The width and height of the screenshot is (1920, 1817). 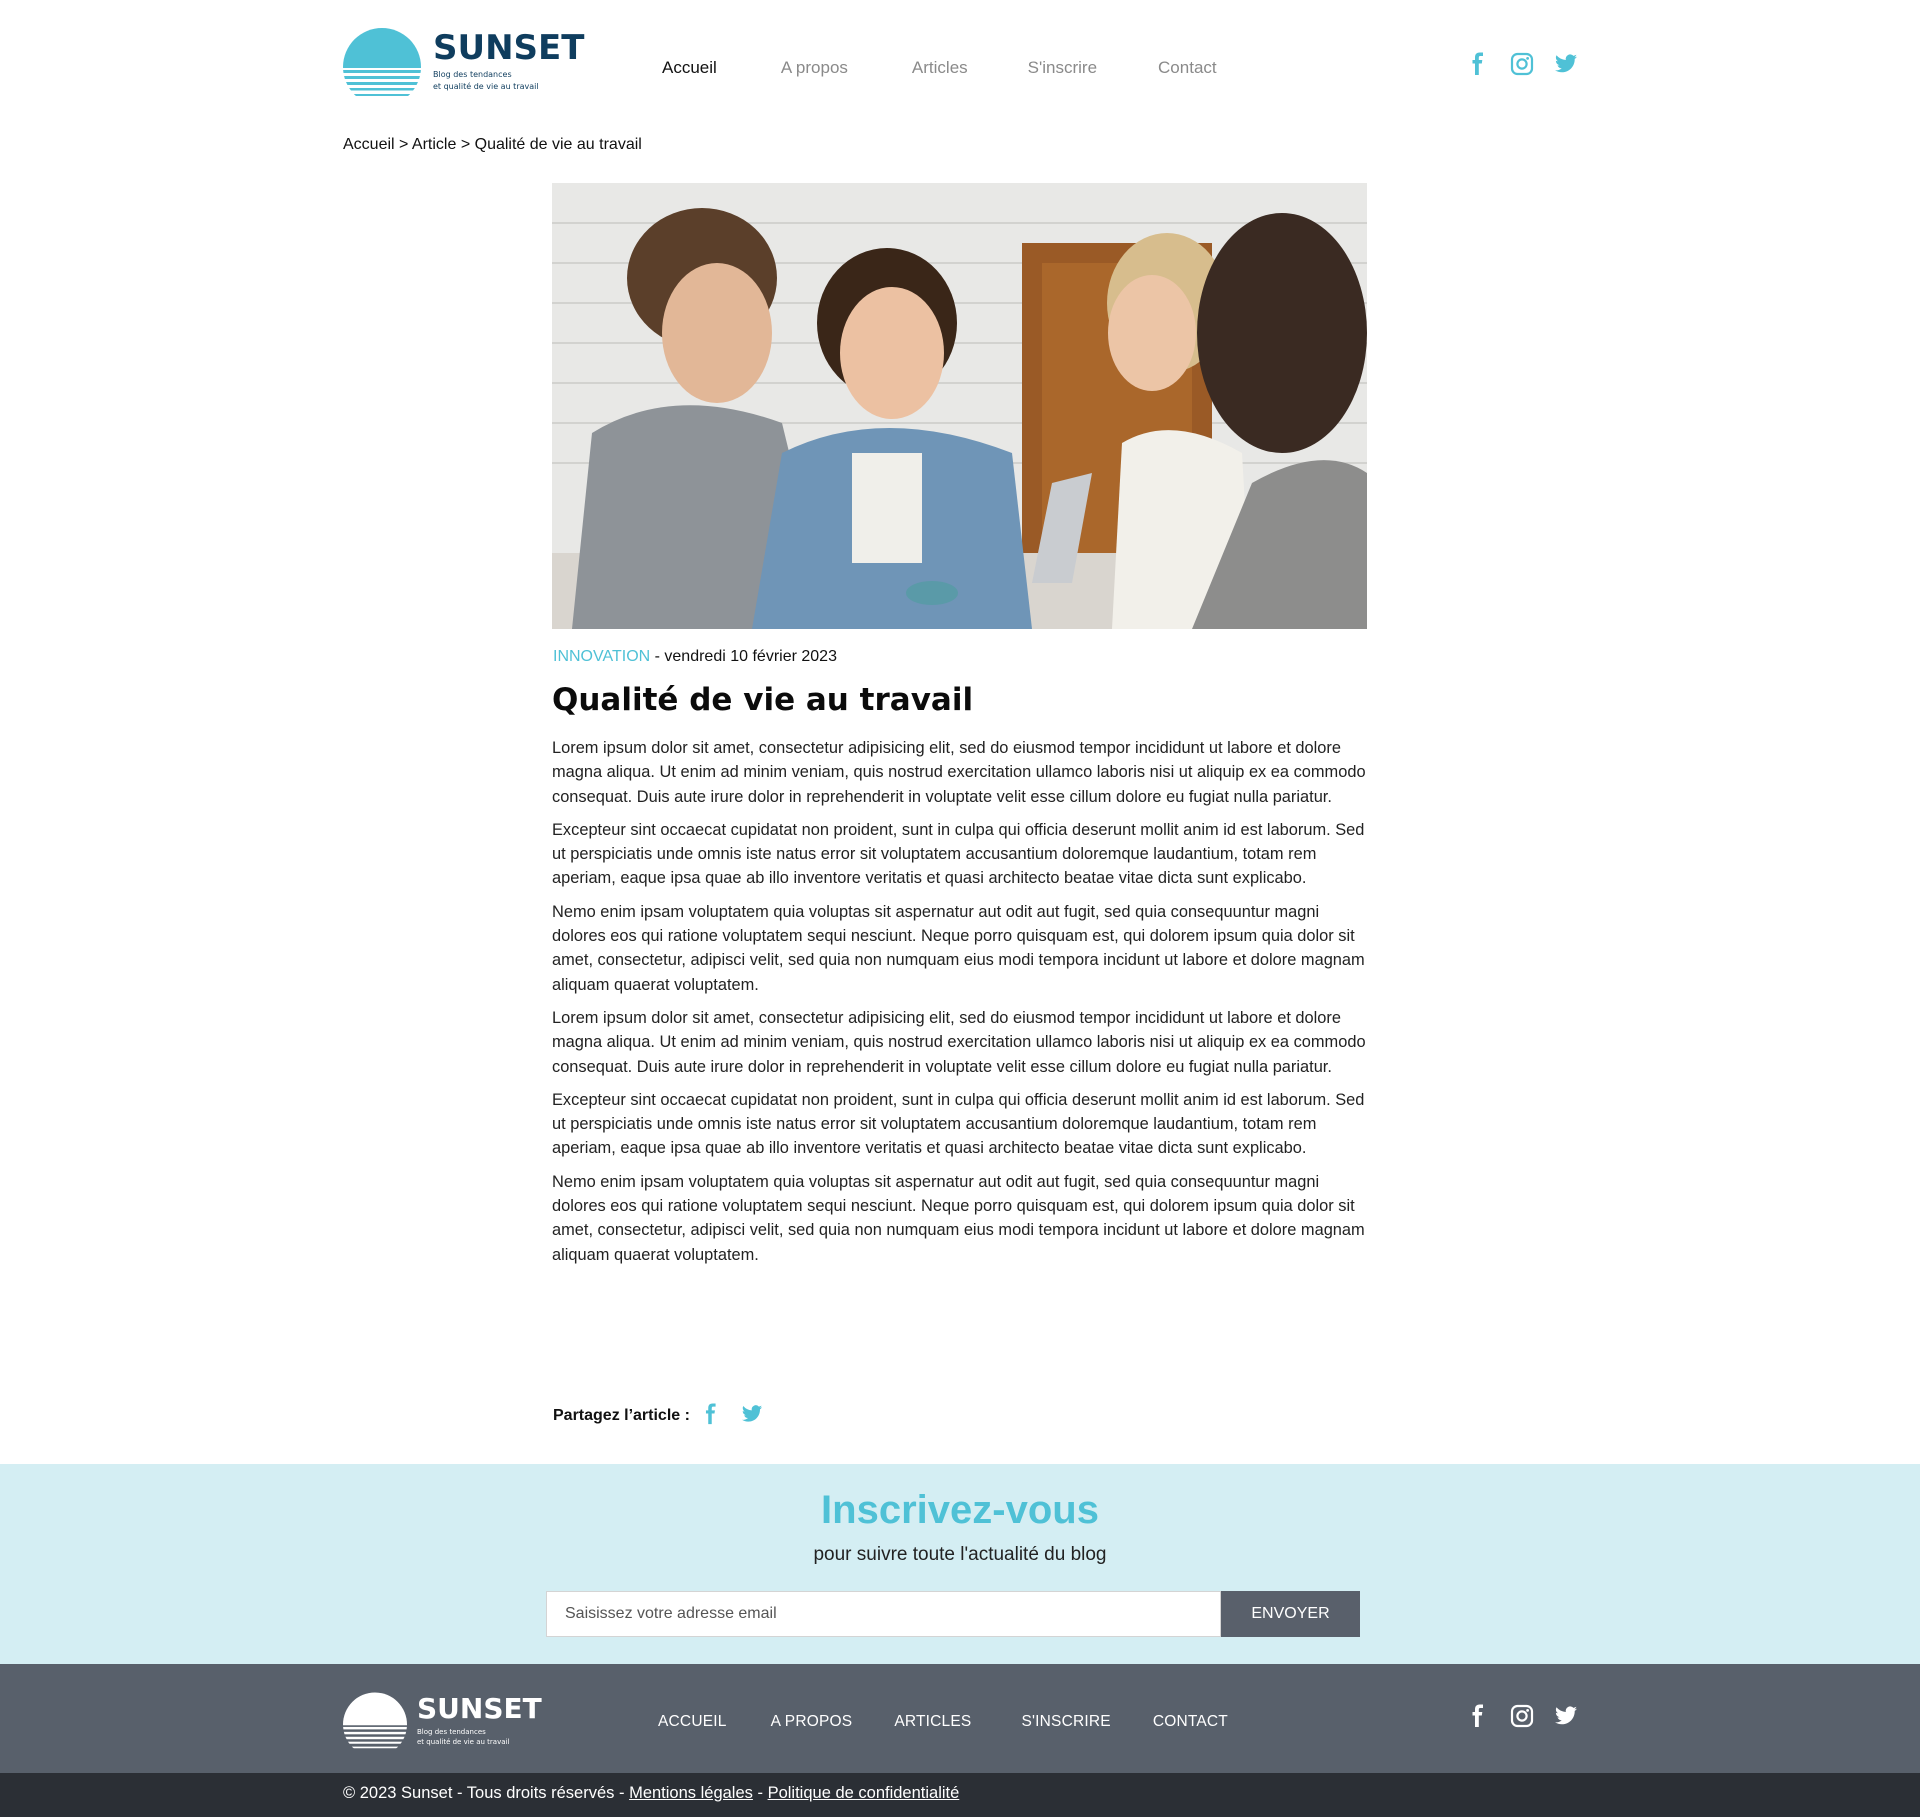 I want to click on footer-nav-sinscrire: S'INSCRIRE, so click(x=1065, y=1722).